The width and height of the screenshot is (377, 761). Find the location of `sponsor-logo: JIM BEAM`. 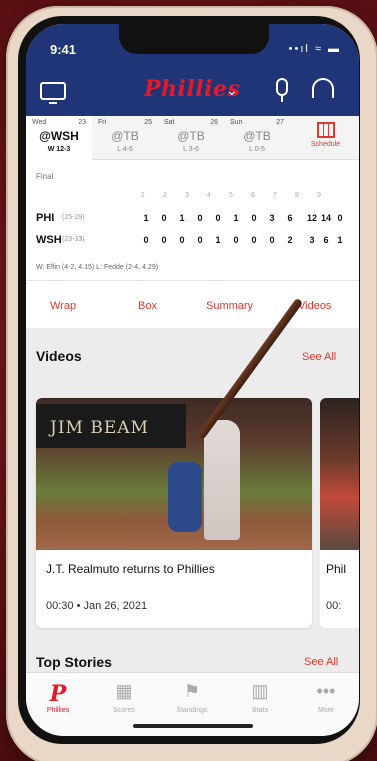

sponsor-logo: JIM BEAM is located at coordinates (99, 428).